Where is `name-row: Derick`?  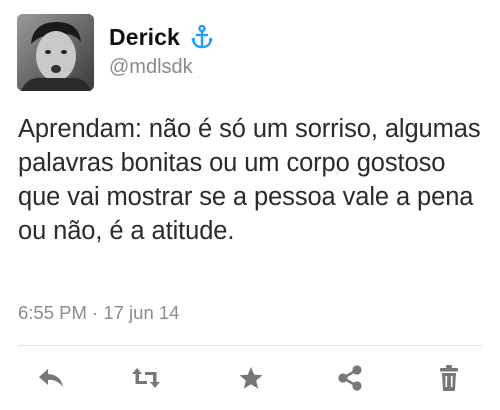 name-row: Derick is located at coordinates (294, 37).